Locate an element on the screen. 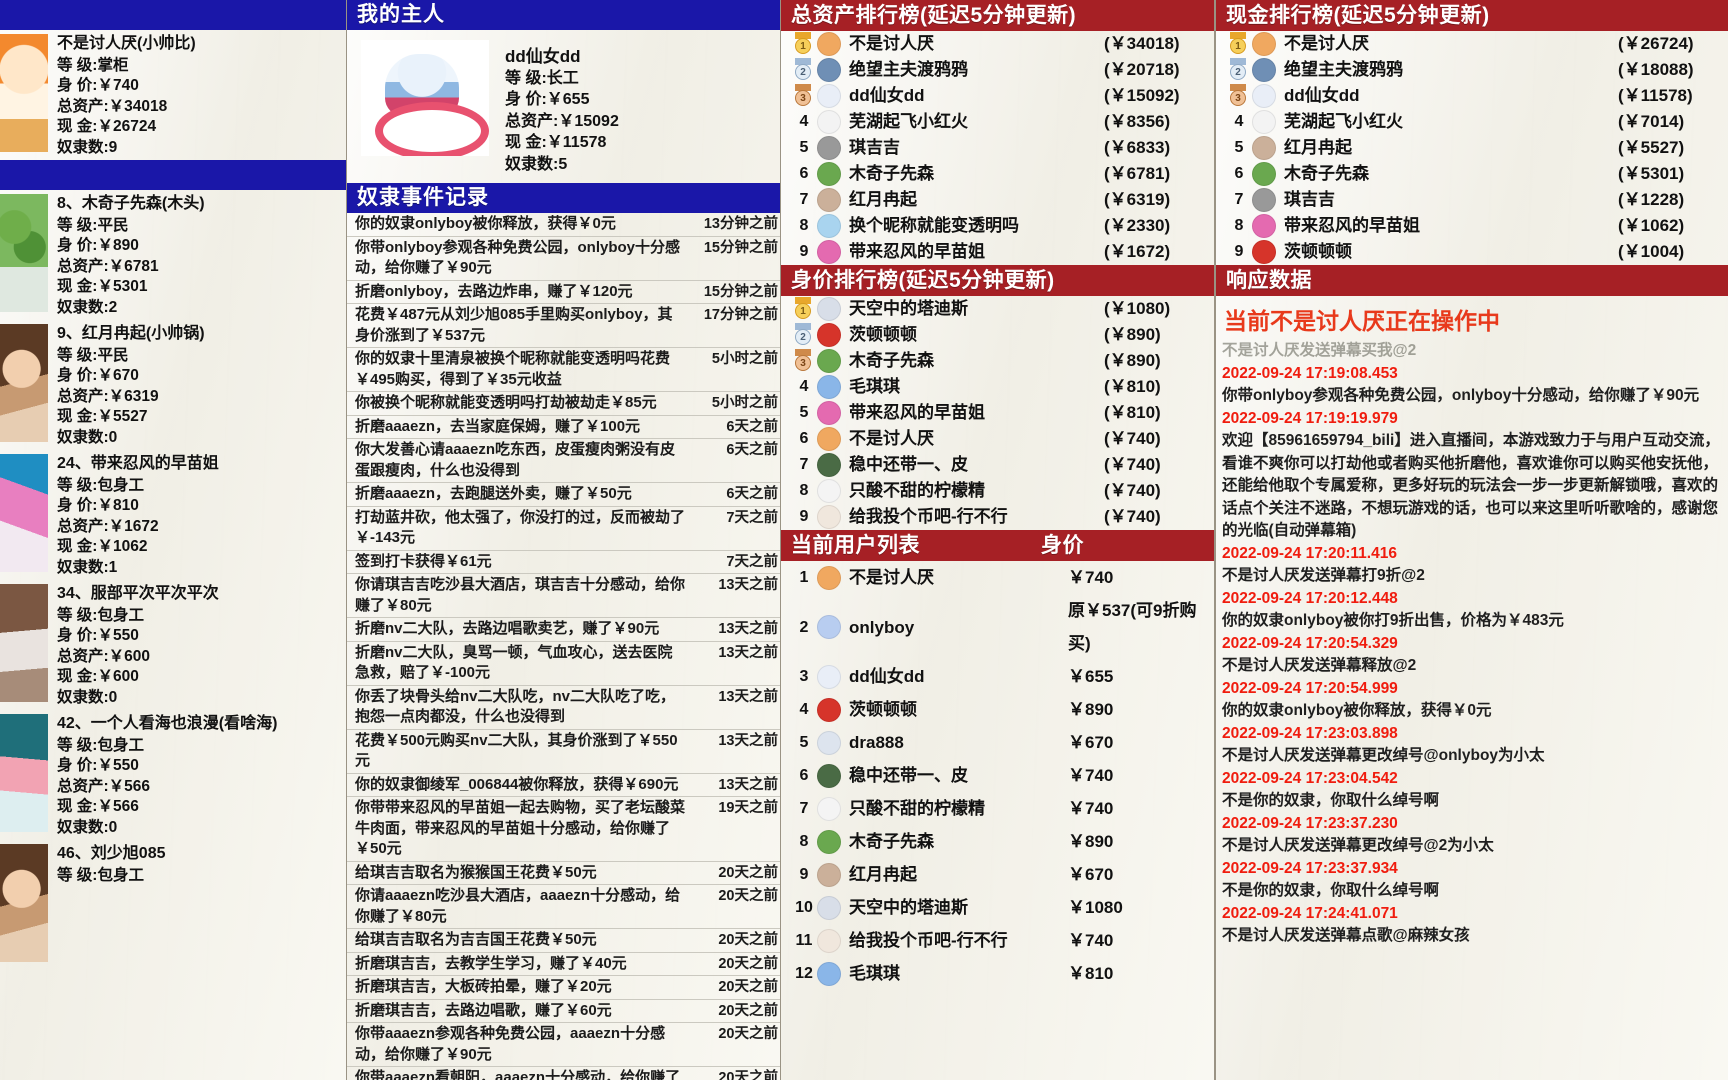 The height and width of the screenshot is (1080, 1728). slave-count: 1 is located at coordinates (113, 567).